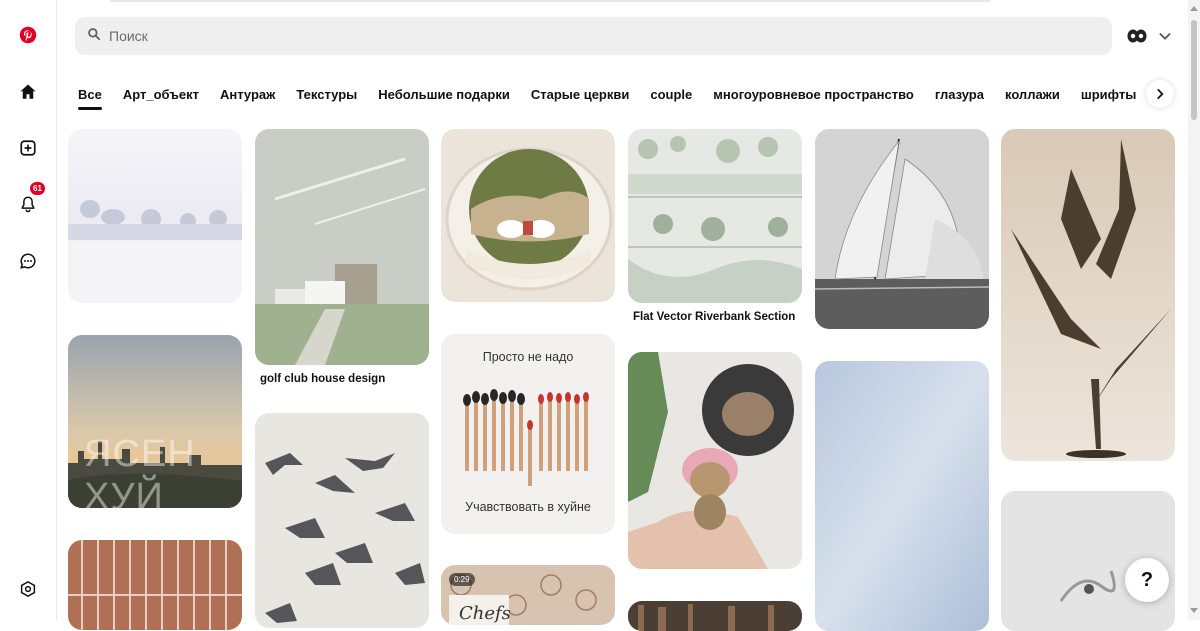  Describe the element at coordinates (559, 36) in the screenshot. I see `search-input` at that location.